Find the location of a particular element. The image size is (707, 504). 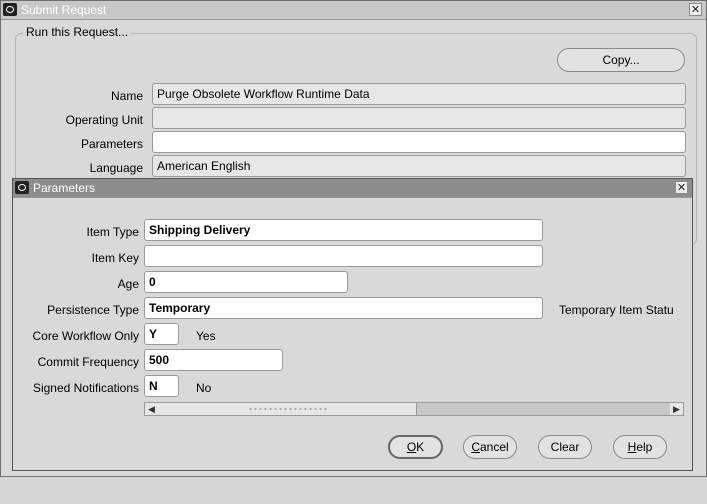

clear-button: Clear is located at coordinates (565, 447).